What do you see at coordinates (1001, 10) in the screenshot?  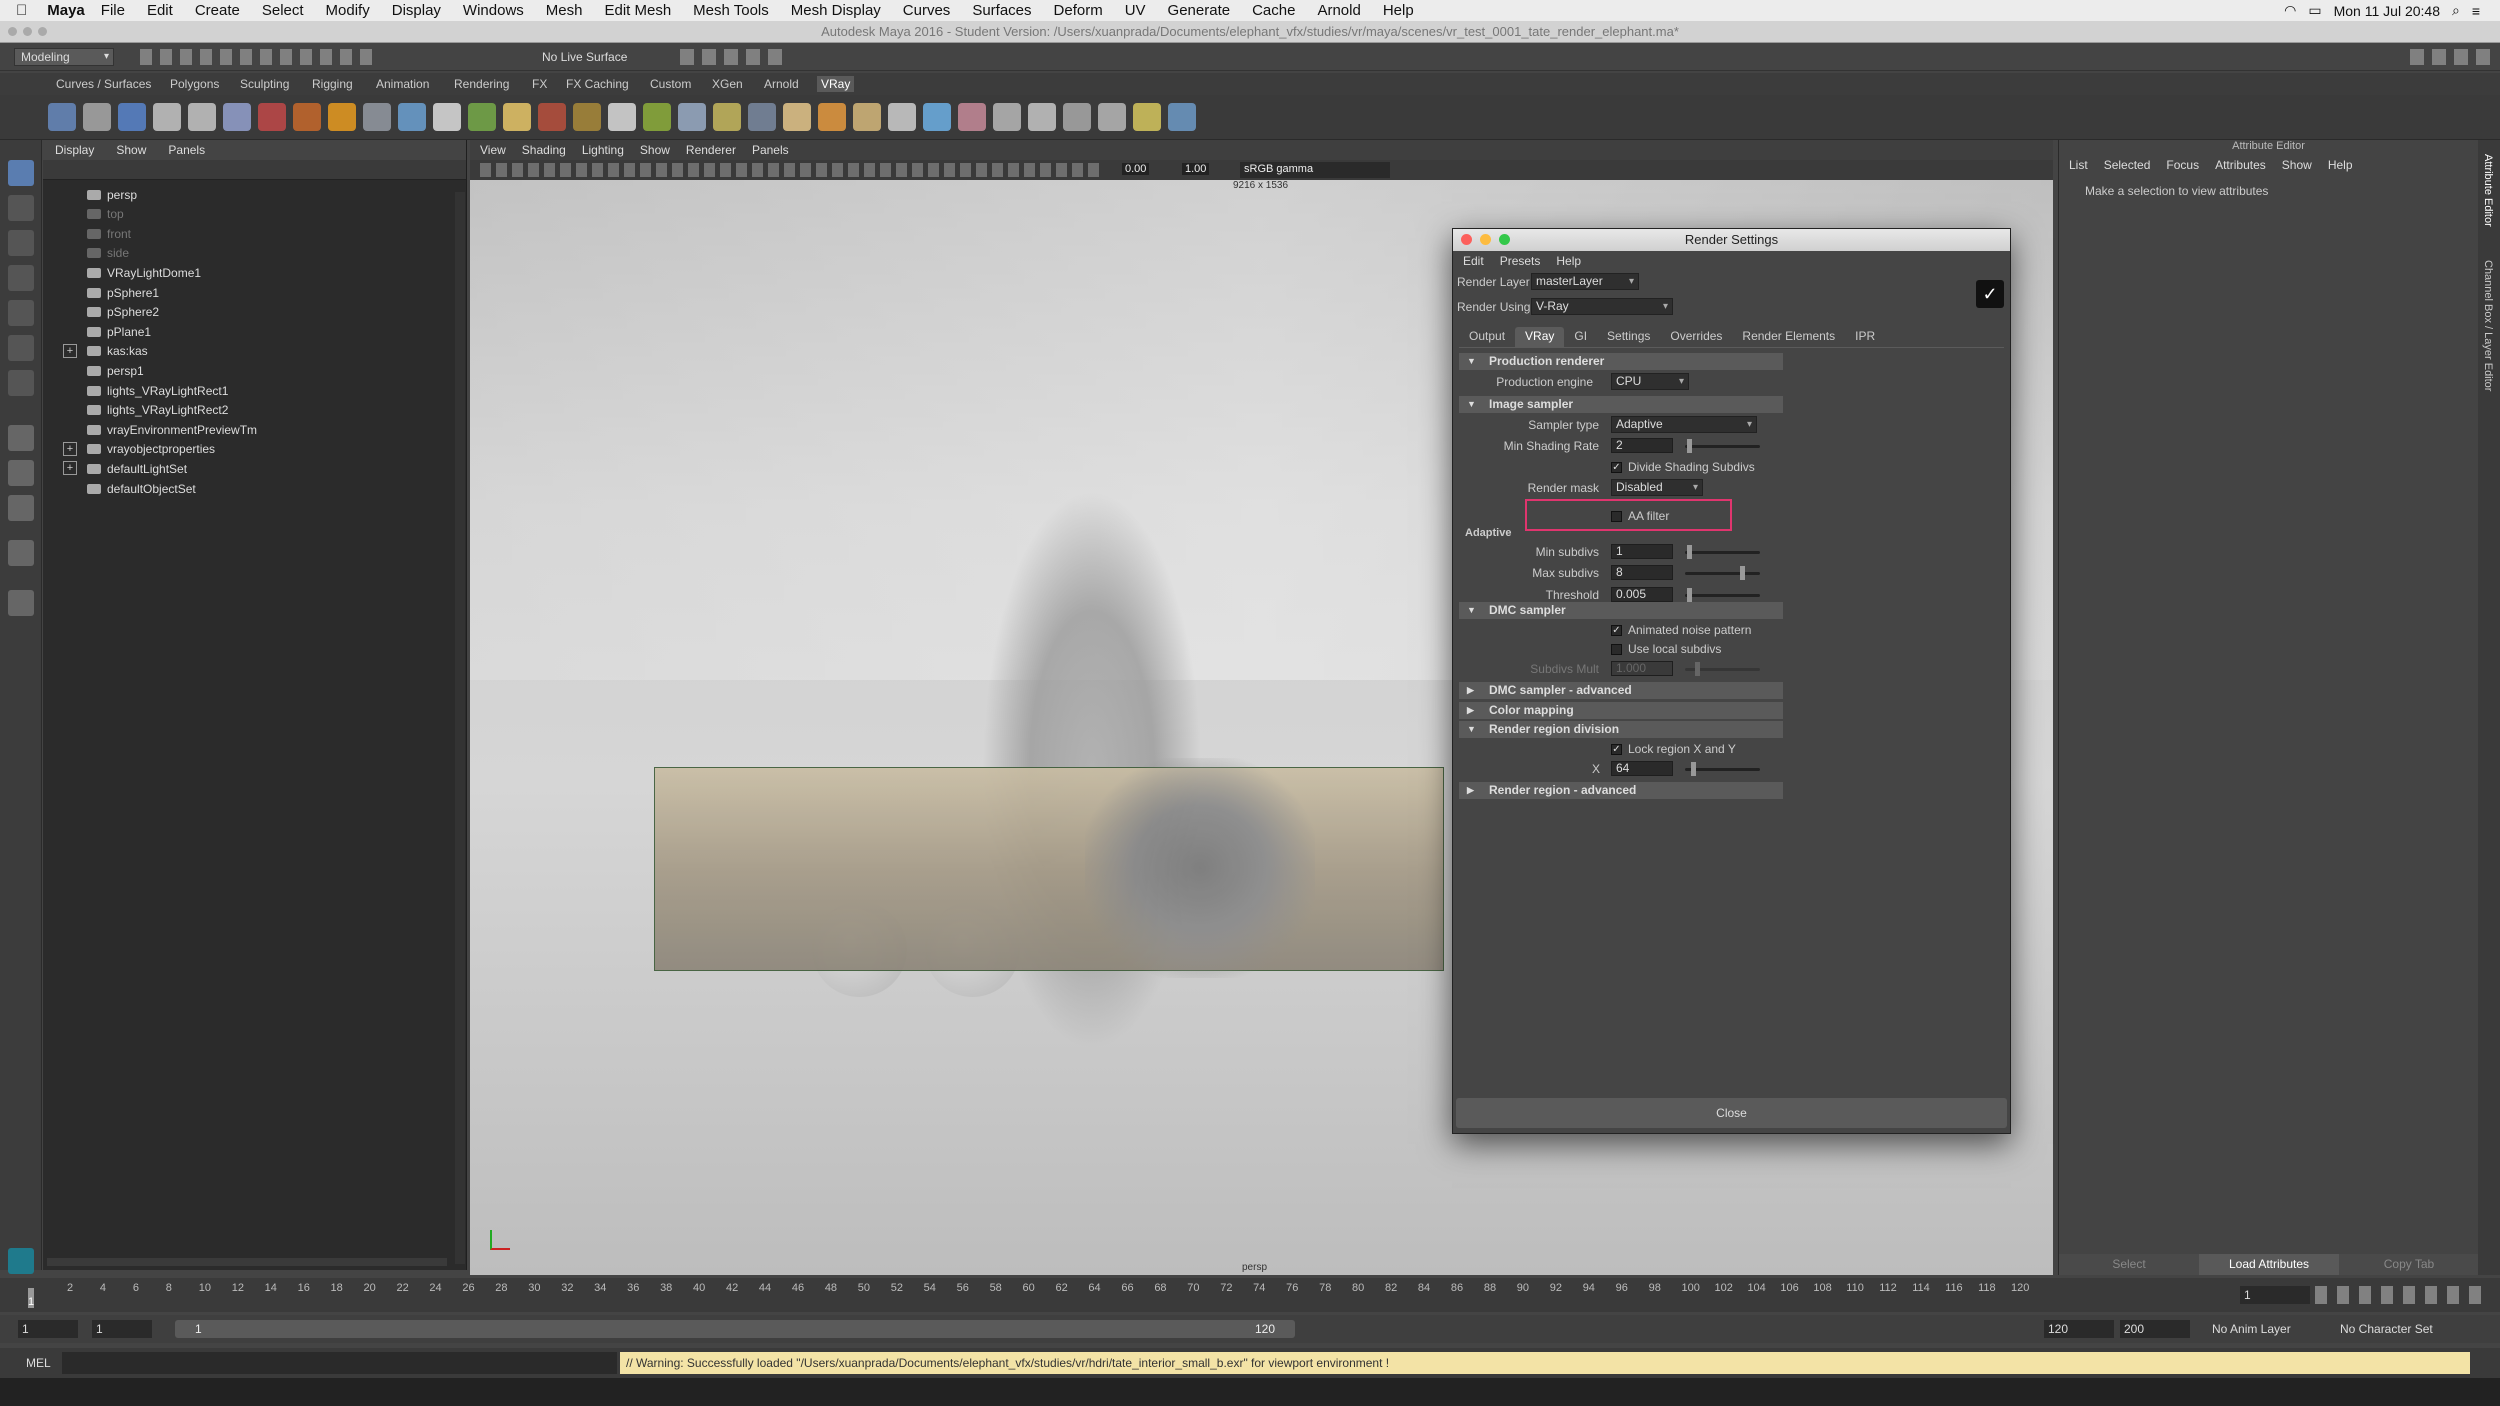 I see `mac-menu-12: Surfaces` at bounding box center [1001, 10].